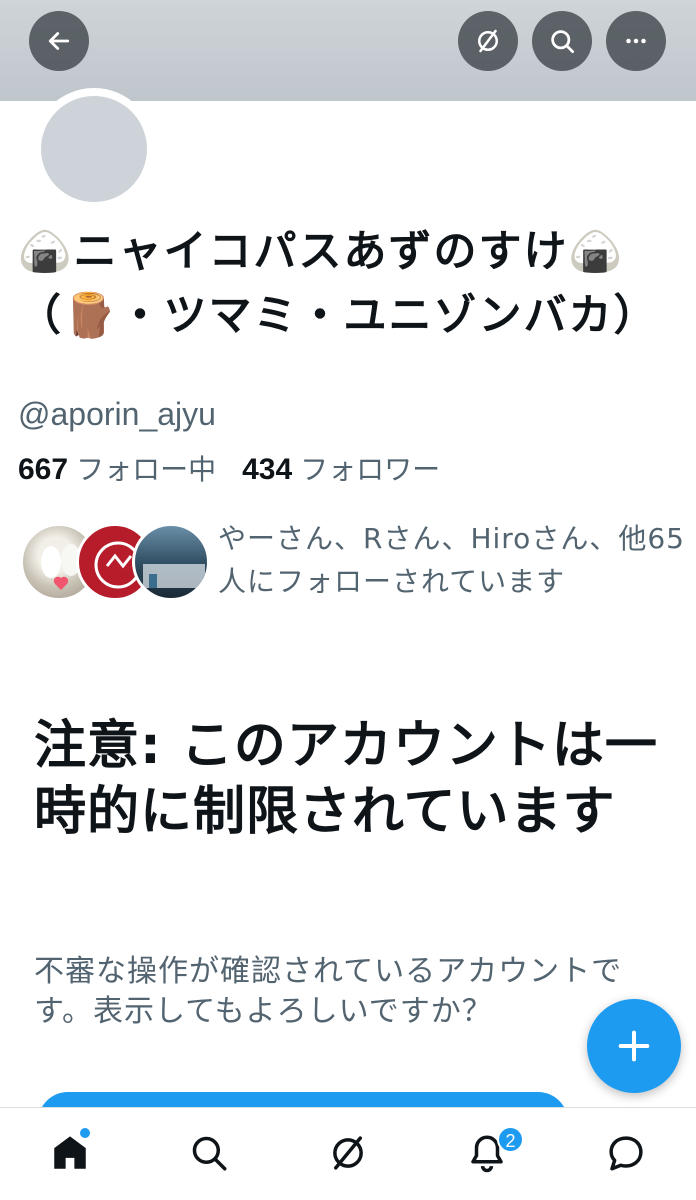 The height and width of the screenshot is (1200, 696). What do you see at coordinates (451, 560) in the screenshot?
I see `followers-you-know-text: やーさん、Rさん、Hiroさん、他65人にフォローされています` at bounding box center [451, 560].